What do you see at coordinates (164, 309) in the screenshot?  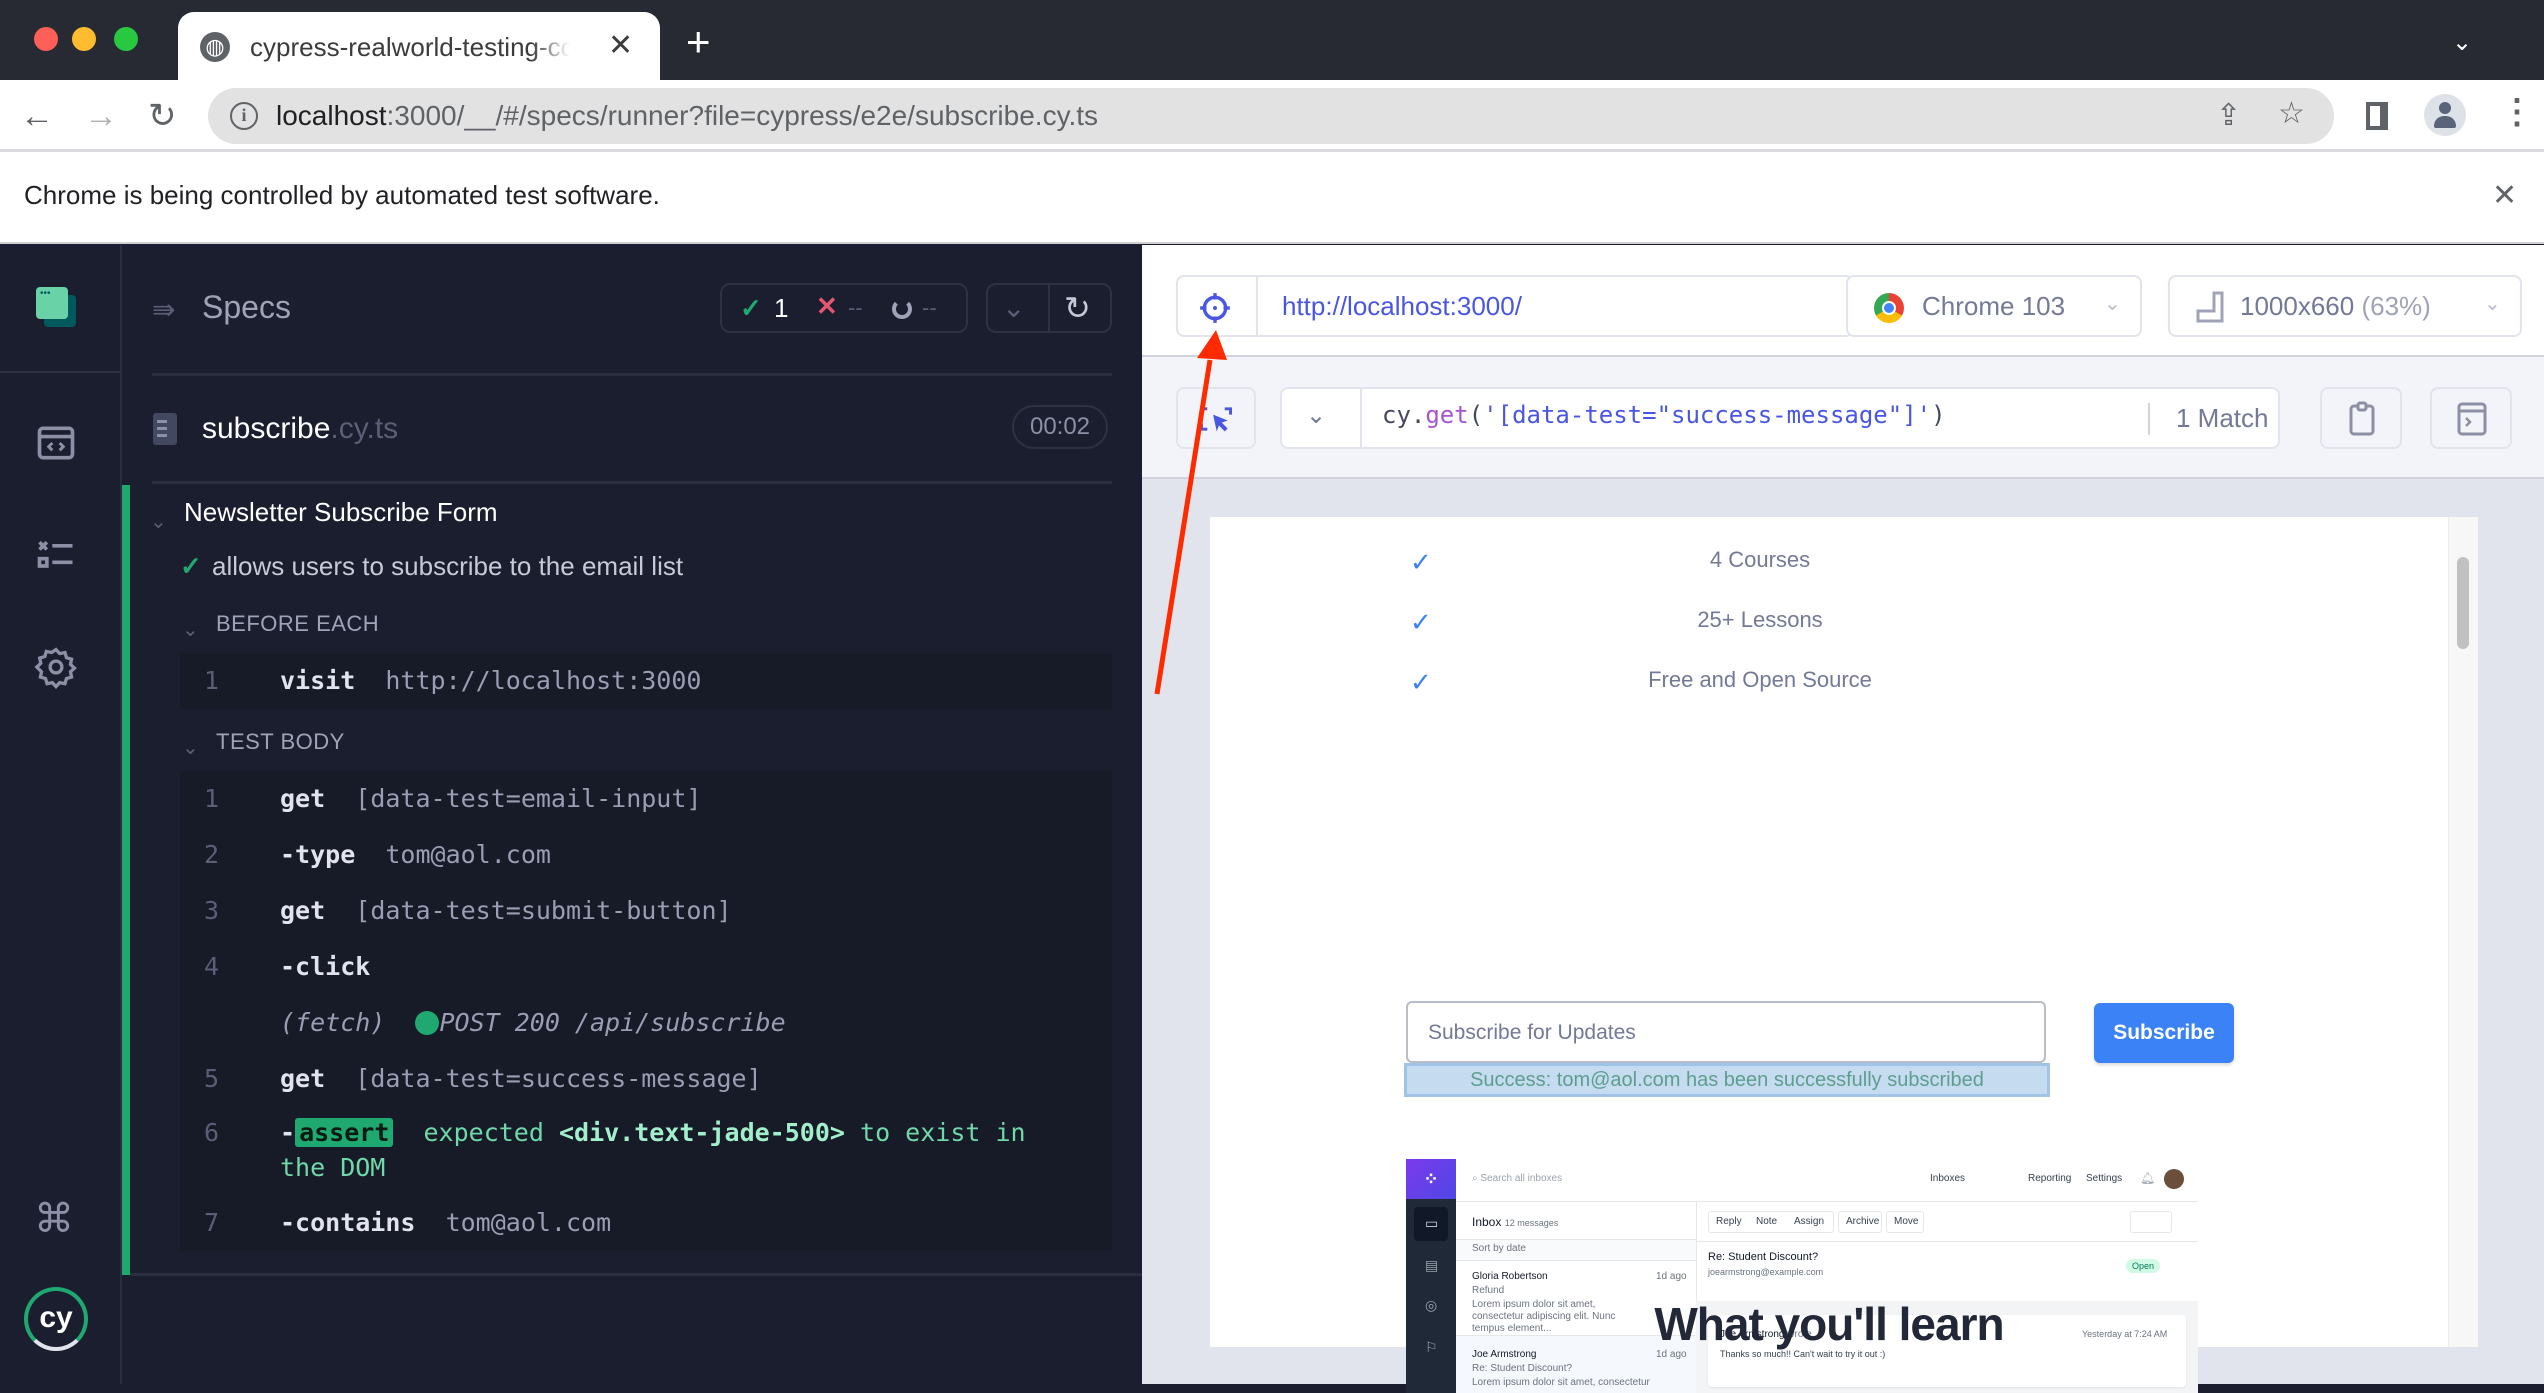 I see `specs-list-icon: ⇛` at bounding box center [164, 309].